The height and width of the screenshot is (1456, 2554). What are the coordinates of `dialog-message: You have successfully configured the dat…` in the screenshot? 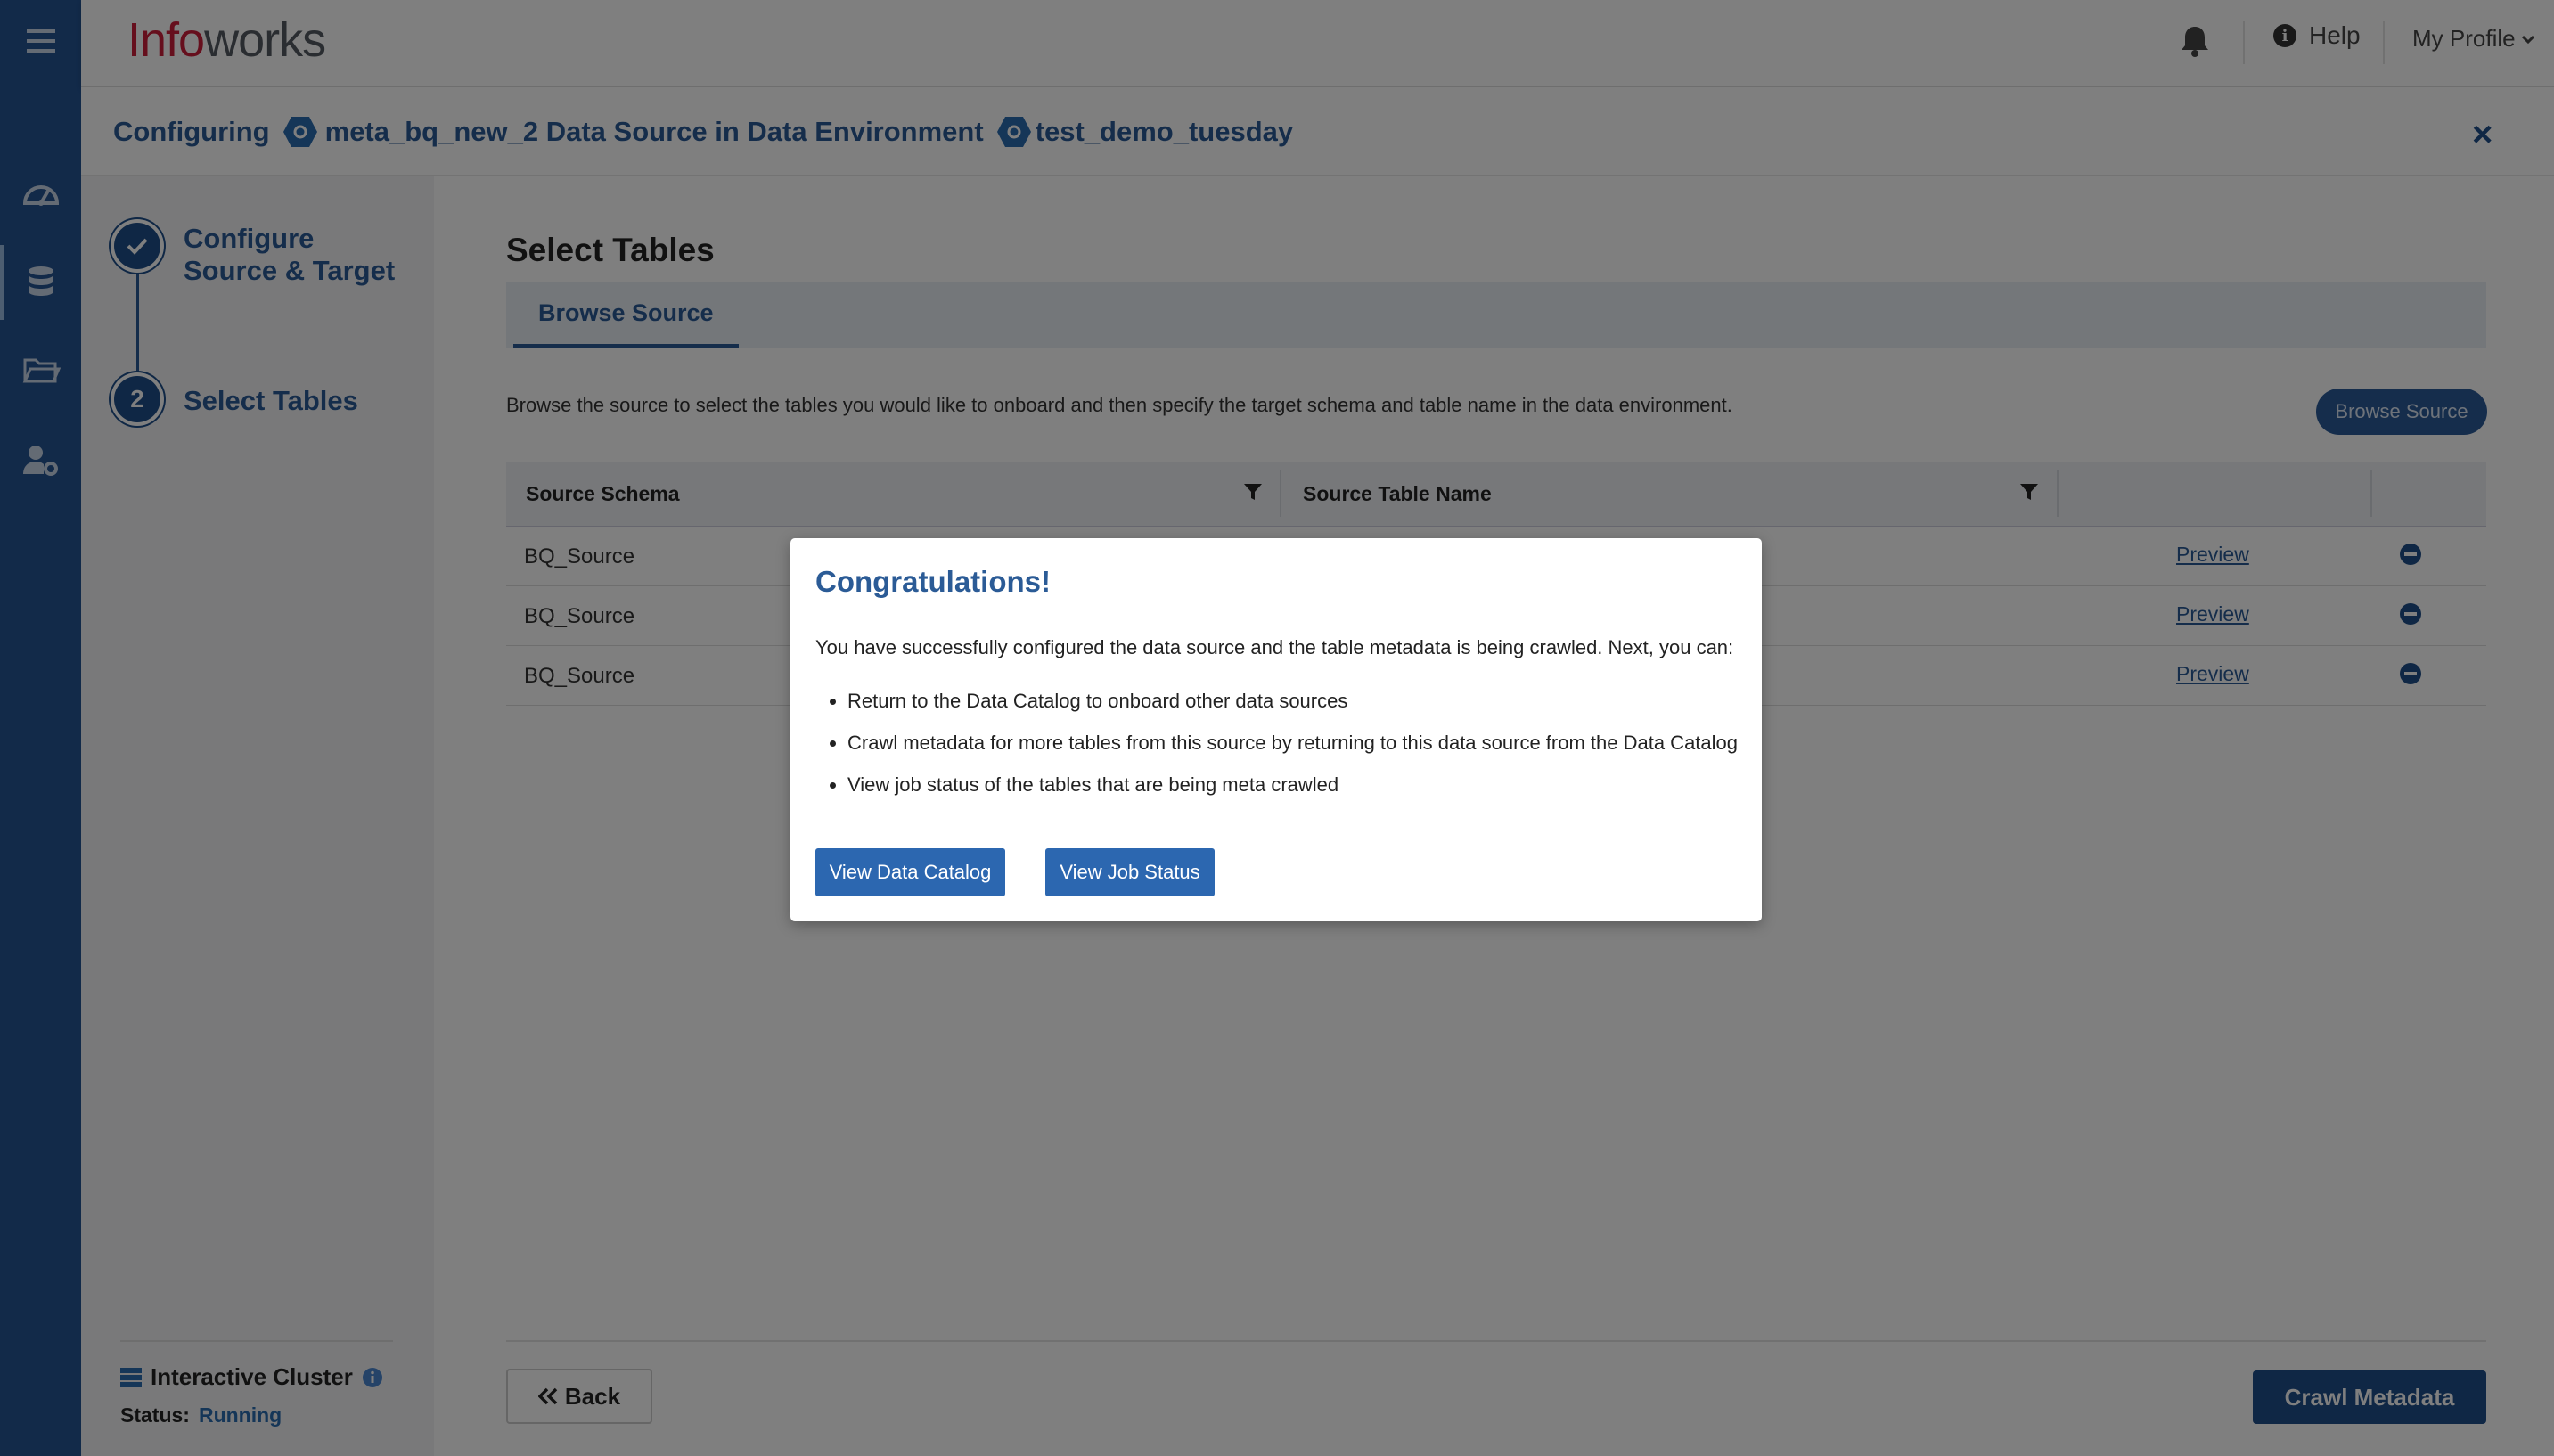 It's located at (1274, 647).